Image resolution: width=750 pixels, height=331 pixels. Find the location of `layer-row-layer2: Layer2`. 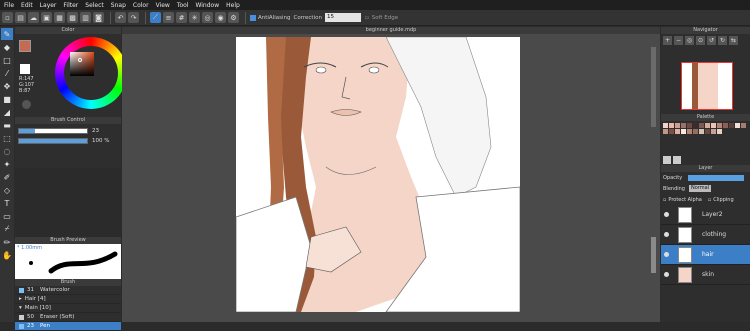

layer-row-layer2: Layer2 is located at coordinates (705, 215).